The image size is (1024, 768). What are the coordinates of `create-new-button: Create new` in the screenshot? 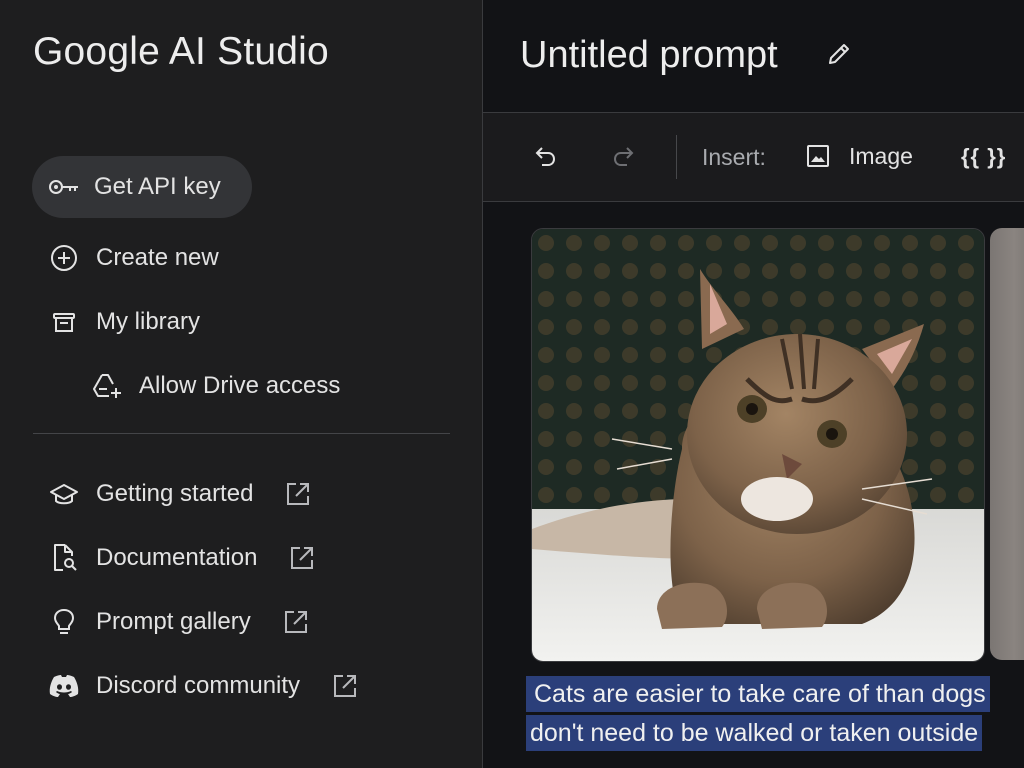 It's located at (133, 258).